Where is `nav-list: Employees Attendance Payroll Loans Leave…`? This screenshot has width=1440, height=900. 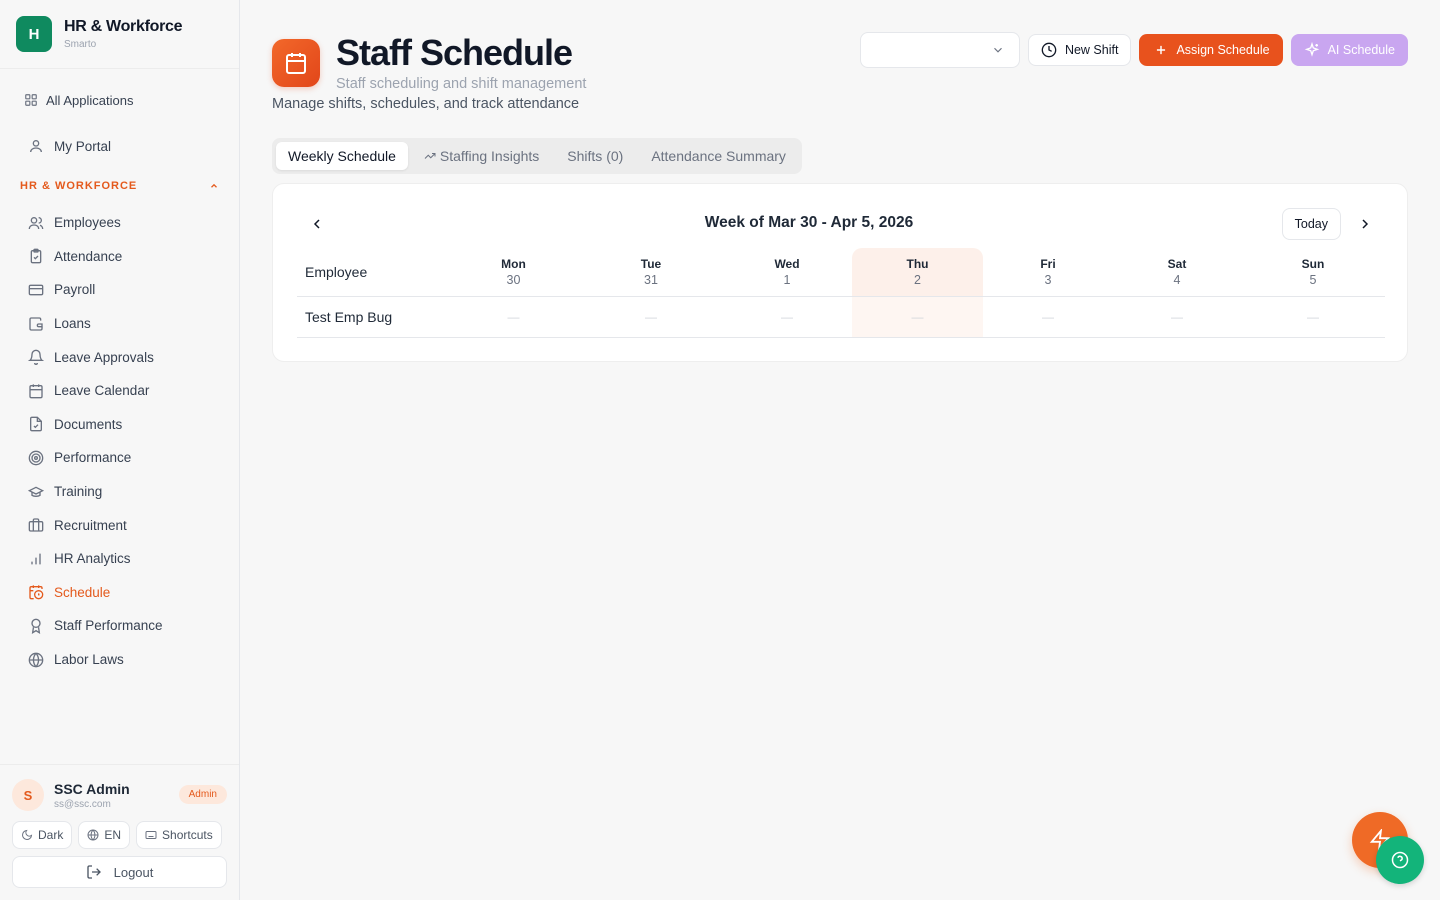
nav-list: Employees Attendance Payroll Loans Leave… is located at coordinates (119, 441).